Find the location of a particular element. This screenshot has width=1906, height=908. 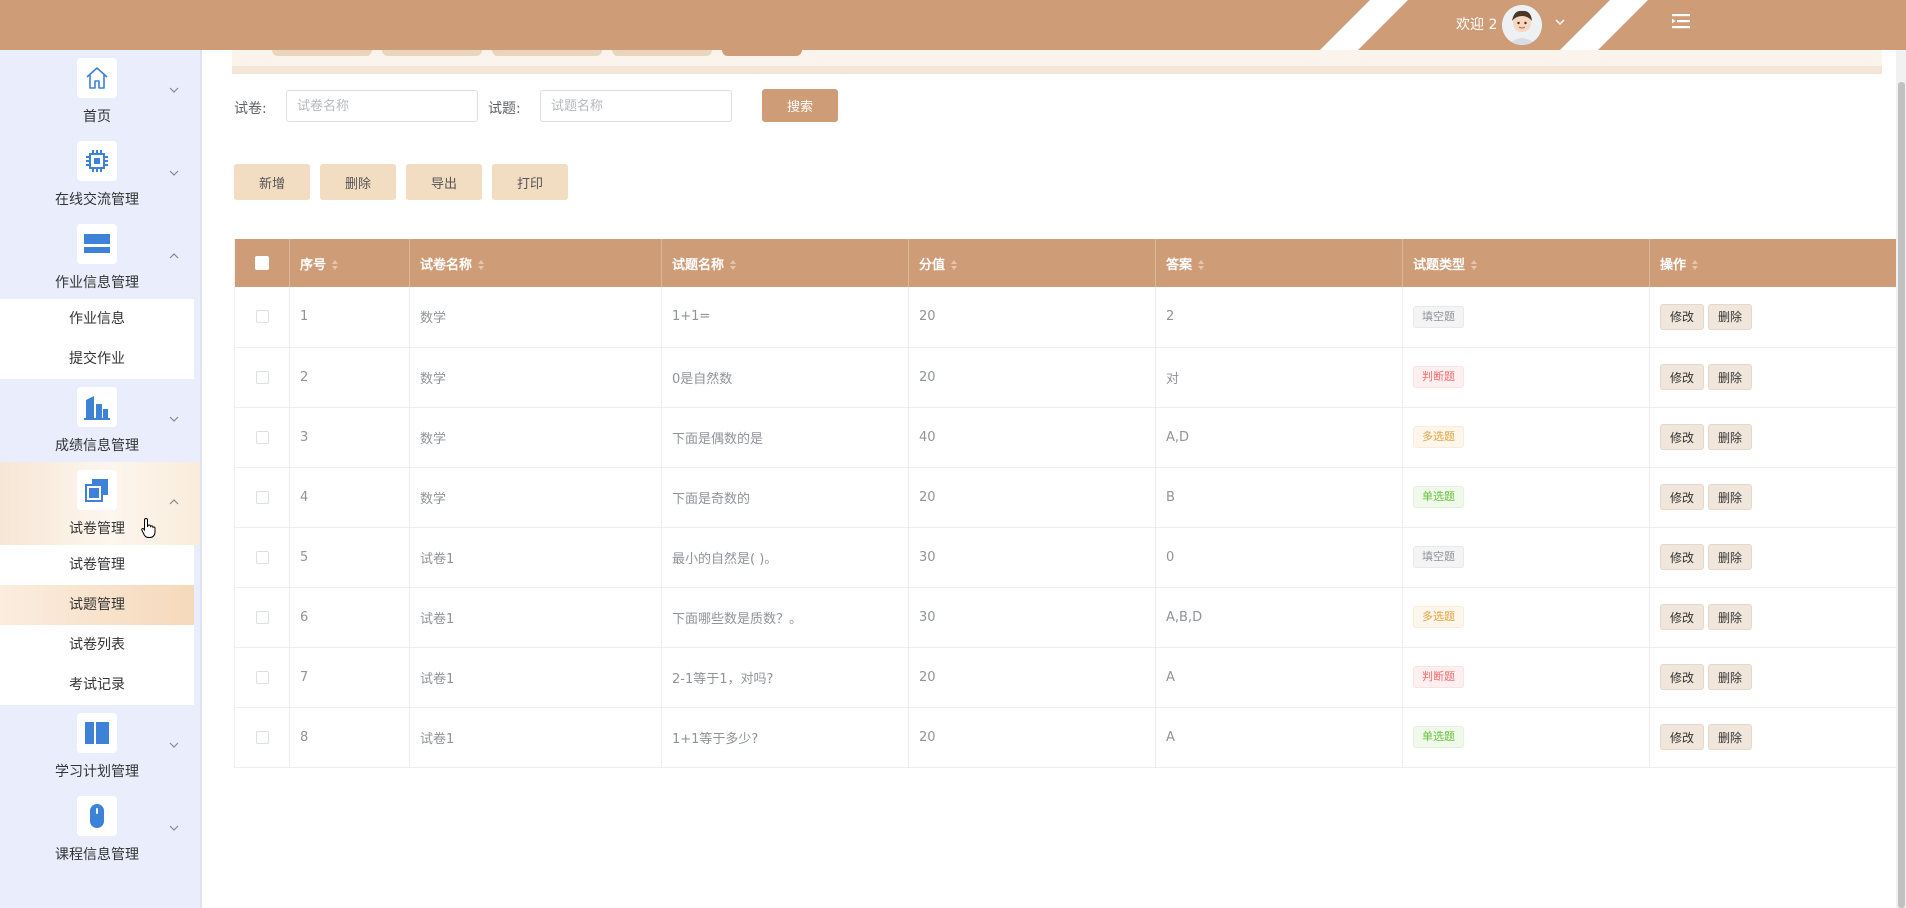

cell-score: 30 is located at coordinates (1032, 617).